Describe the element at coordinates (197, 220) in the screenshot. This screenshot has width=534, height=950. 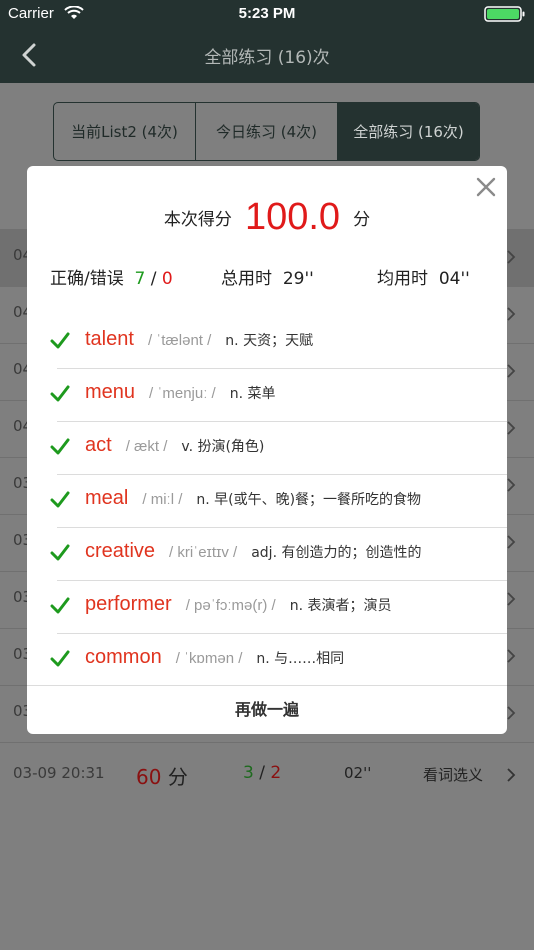
I see `score-label: 本次得分` at that location.